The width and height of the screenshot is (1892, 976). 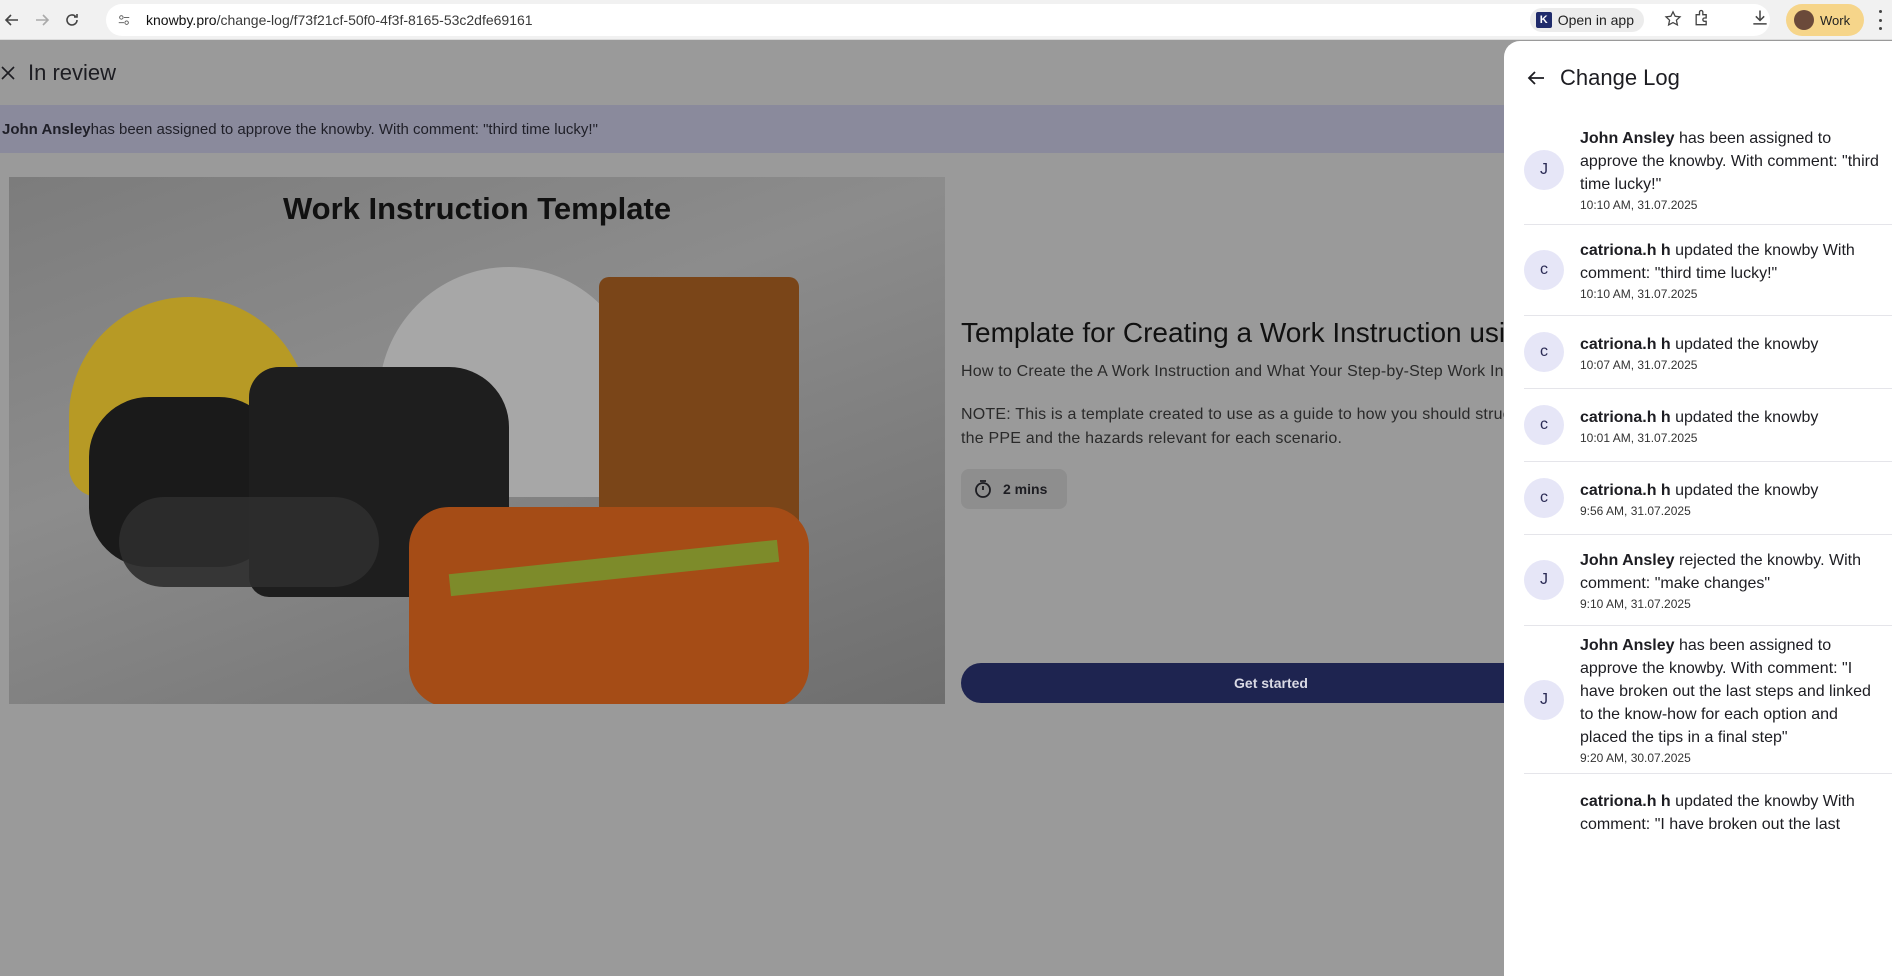 What do you see at coordinates (1880, 20) in the screenshot?
I see `browser-menu-icon` at bounding box center [1880, 20].